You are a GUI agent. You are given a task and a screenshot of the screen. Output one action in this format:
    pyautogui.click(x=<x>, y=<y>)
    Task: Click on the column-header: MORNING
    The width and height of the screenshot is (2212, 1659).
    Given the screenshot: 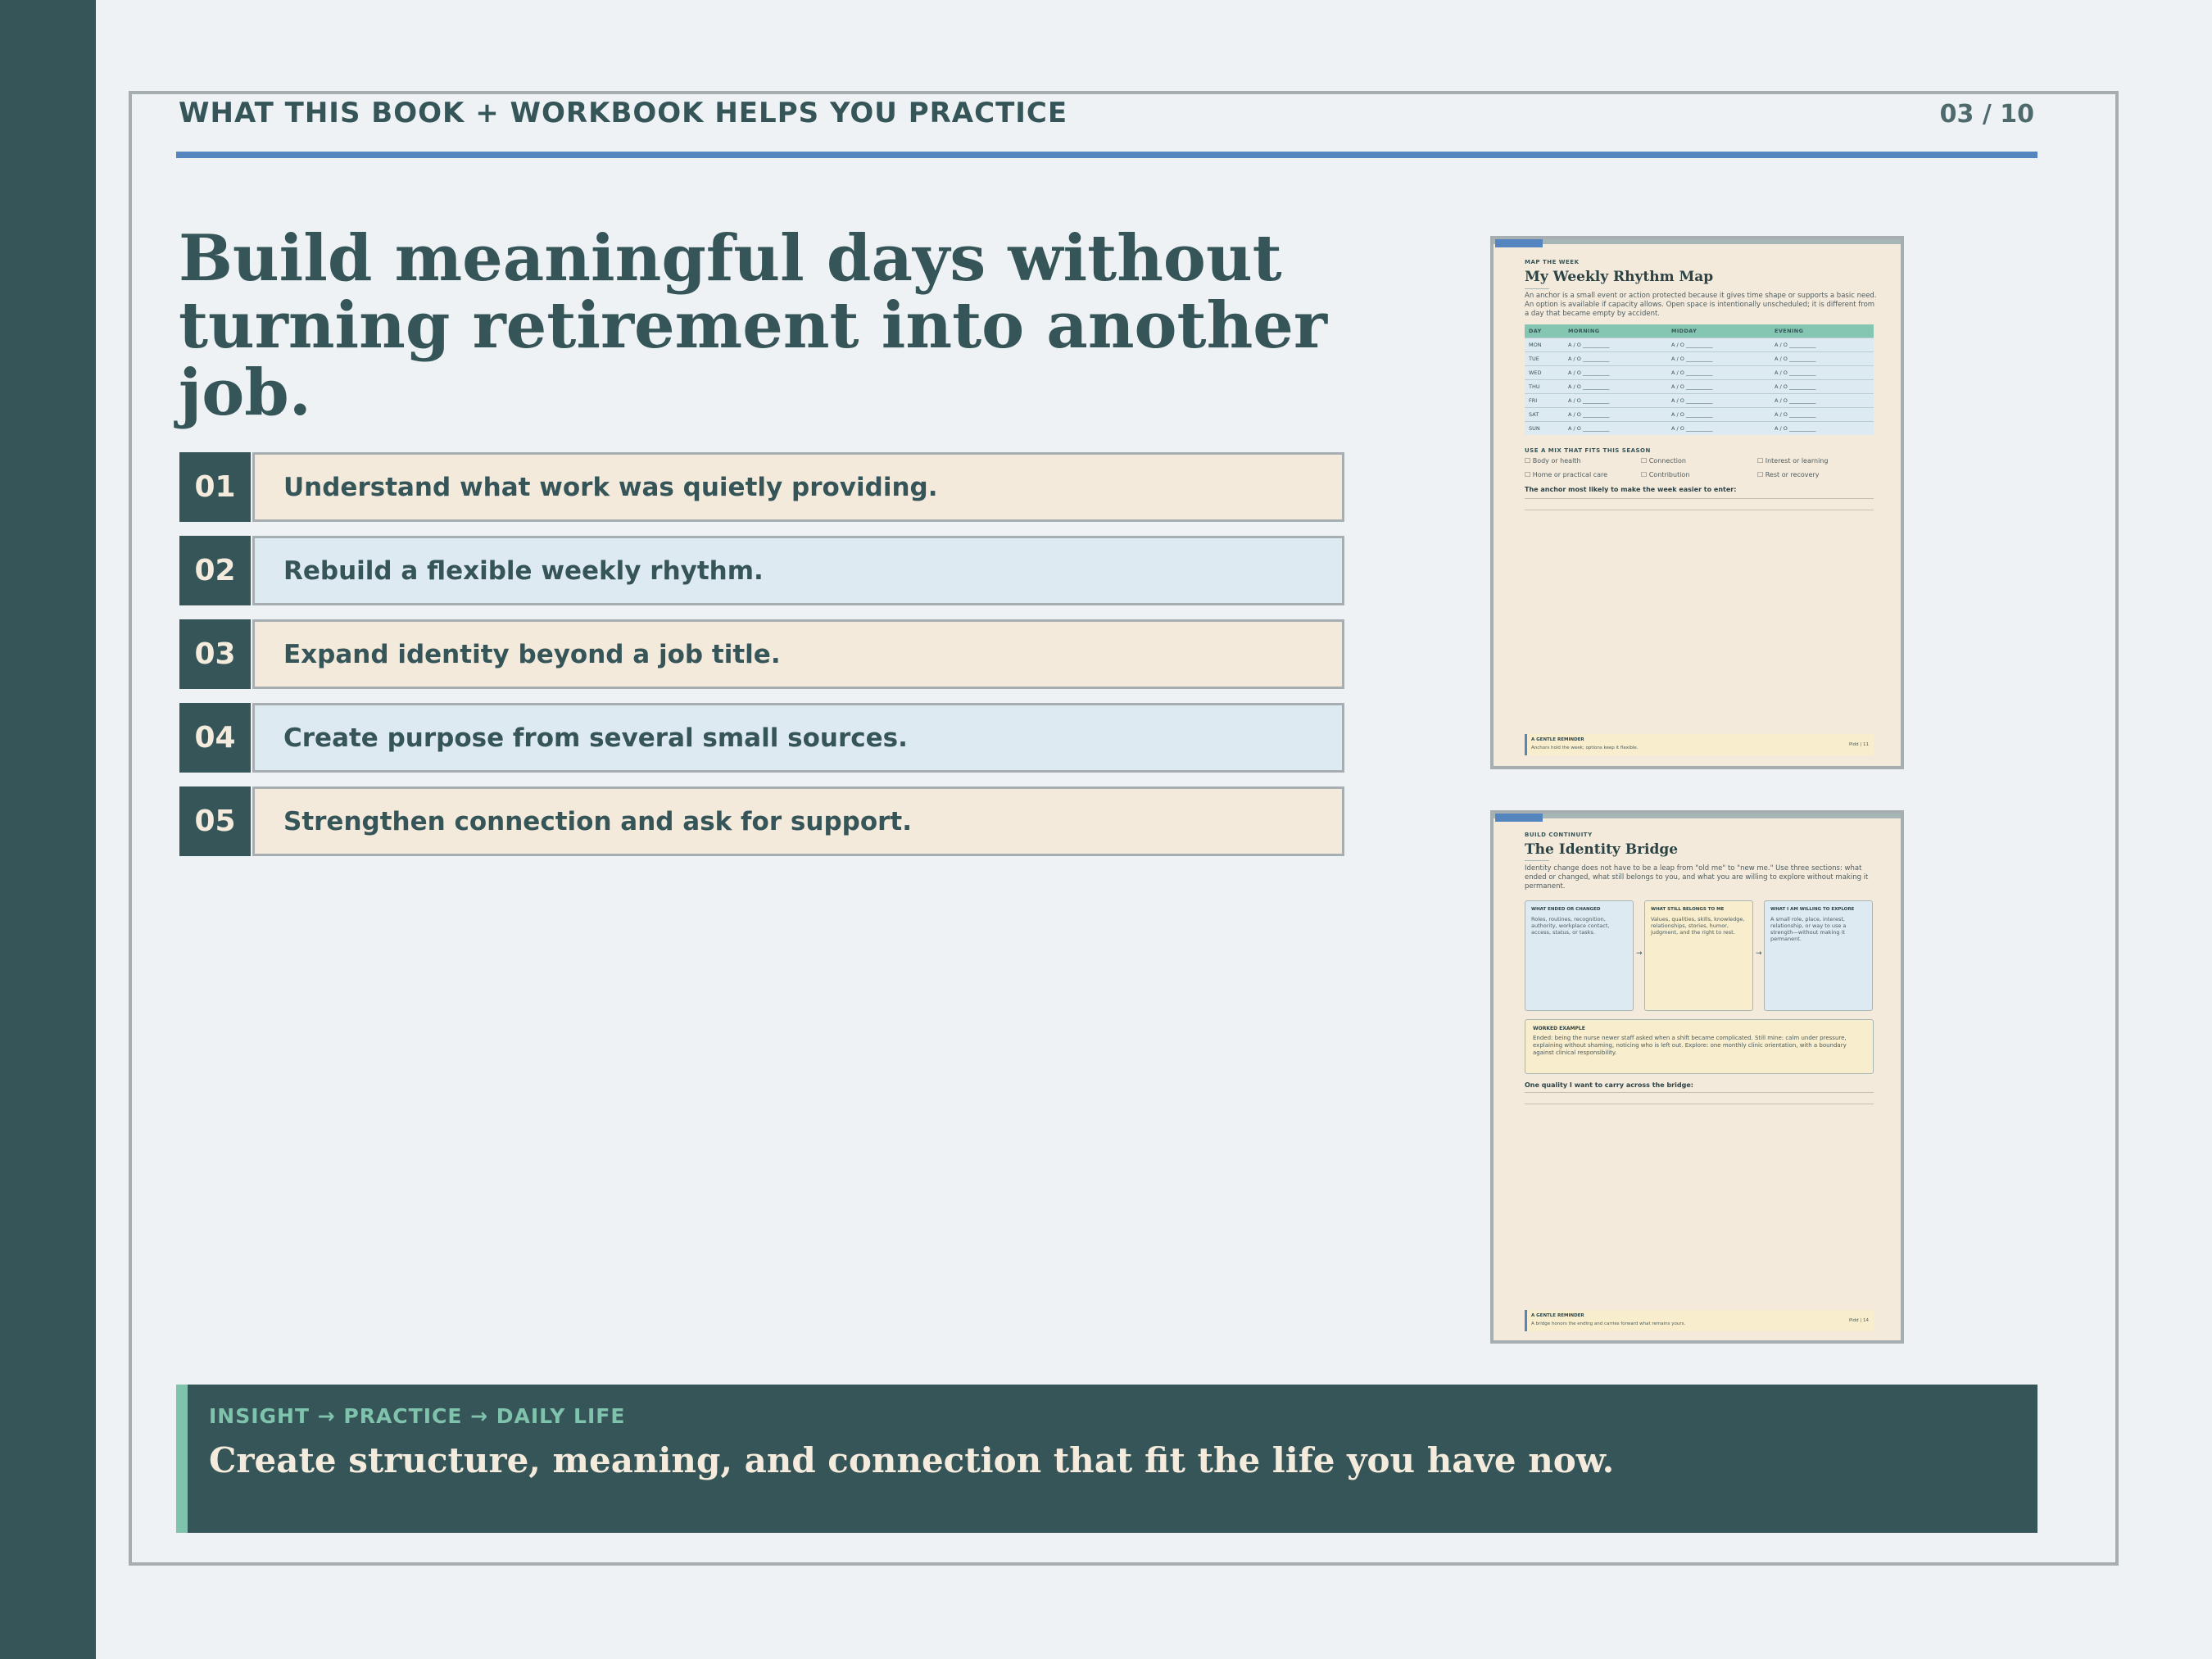 What is the action you would take?
    pyautogui.click(x=1615, y=331)
    